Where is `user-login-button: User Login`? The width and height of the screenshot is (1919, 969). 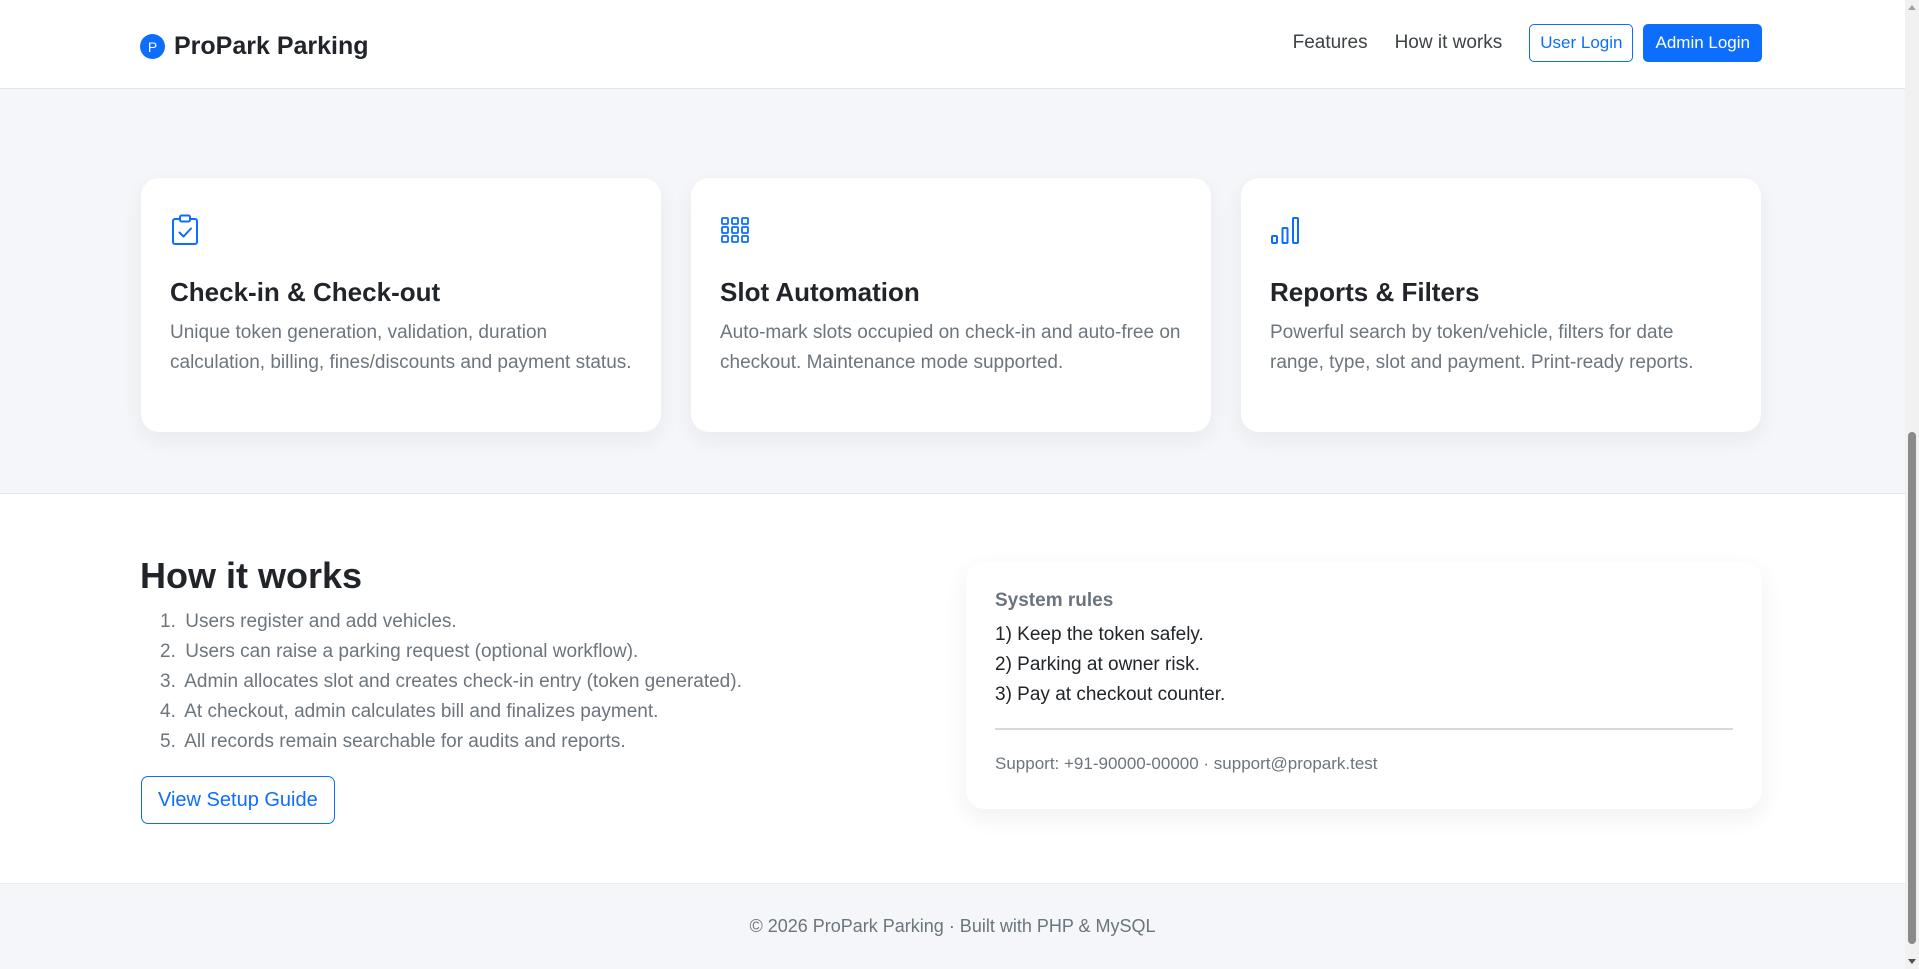 user-login-button: User Login is located at coordinates (1581, 43).